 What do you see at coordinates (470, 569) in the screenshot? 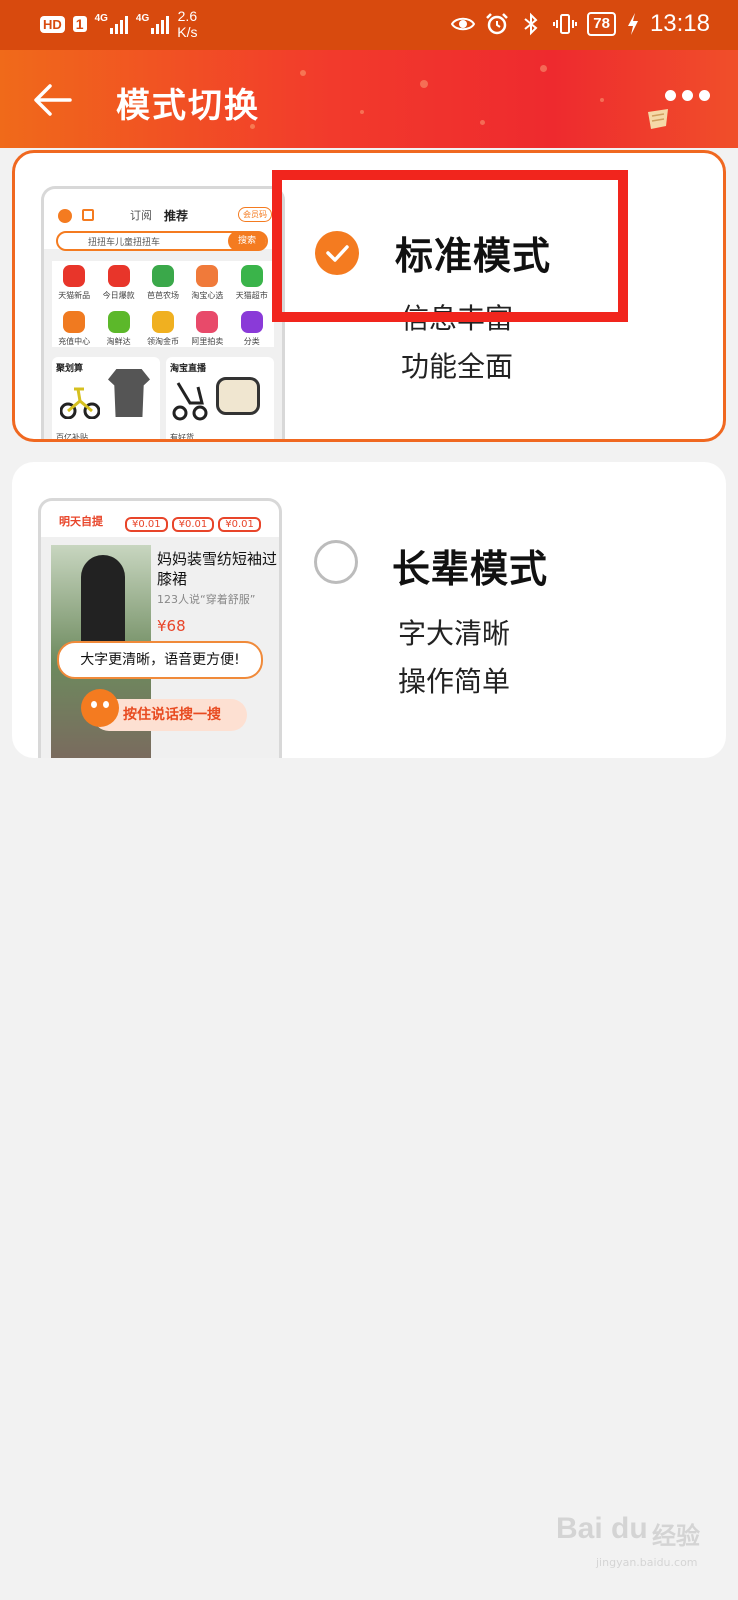
I see `elder-mode-title: 长辈模式` at bounding box center [470, 569].